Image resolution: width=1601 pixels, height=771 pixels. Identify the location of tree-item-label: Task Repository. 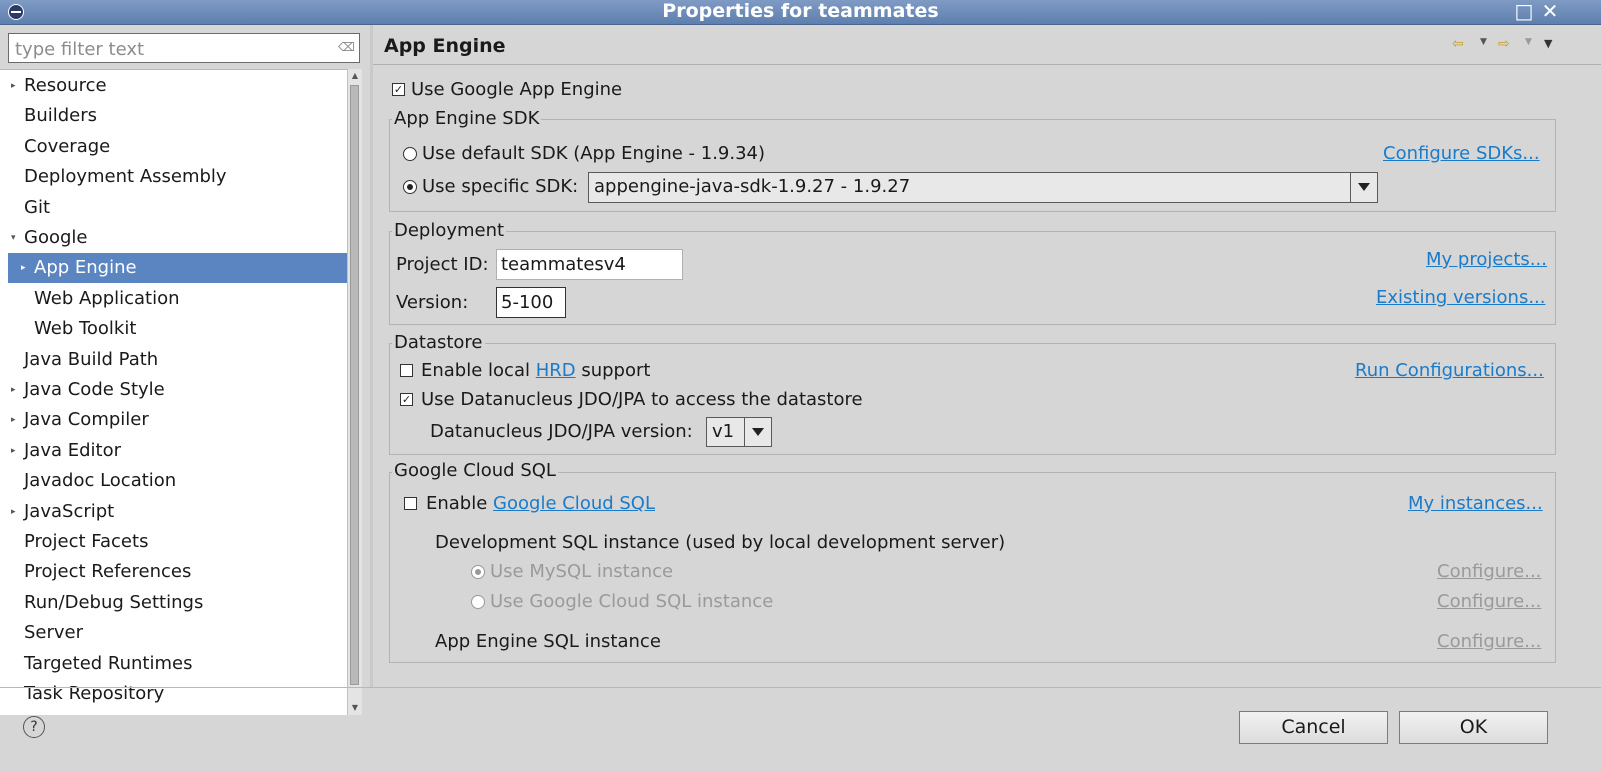
(94, 693).